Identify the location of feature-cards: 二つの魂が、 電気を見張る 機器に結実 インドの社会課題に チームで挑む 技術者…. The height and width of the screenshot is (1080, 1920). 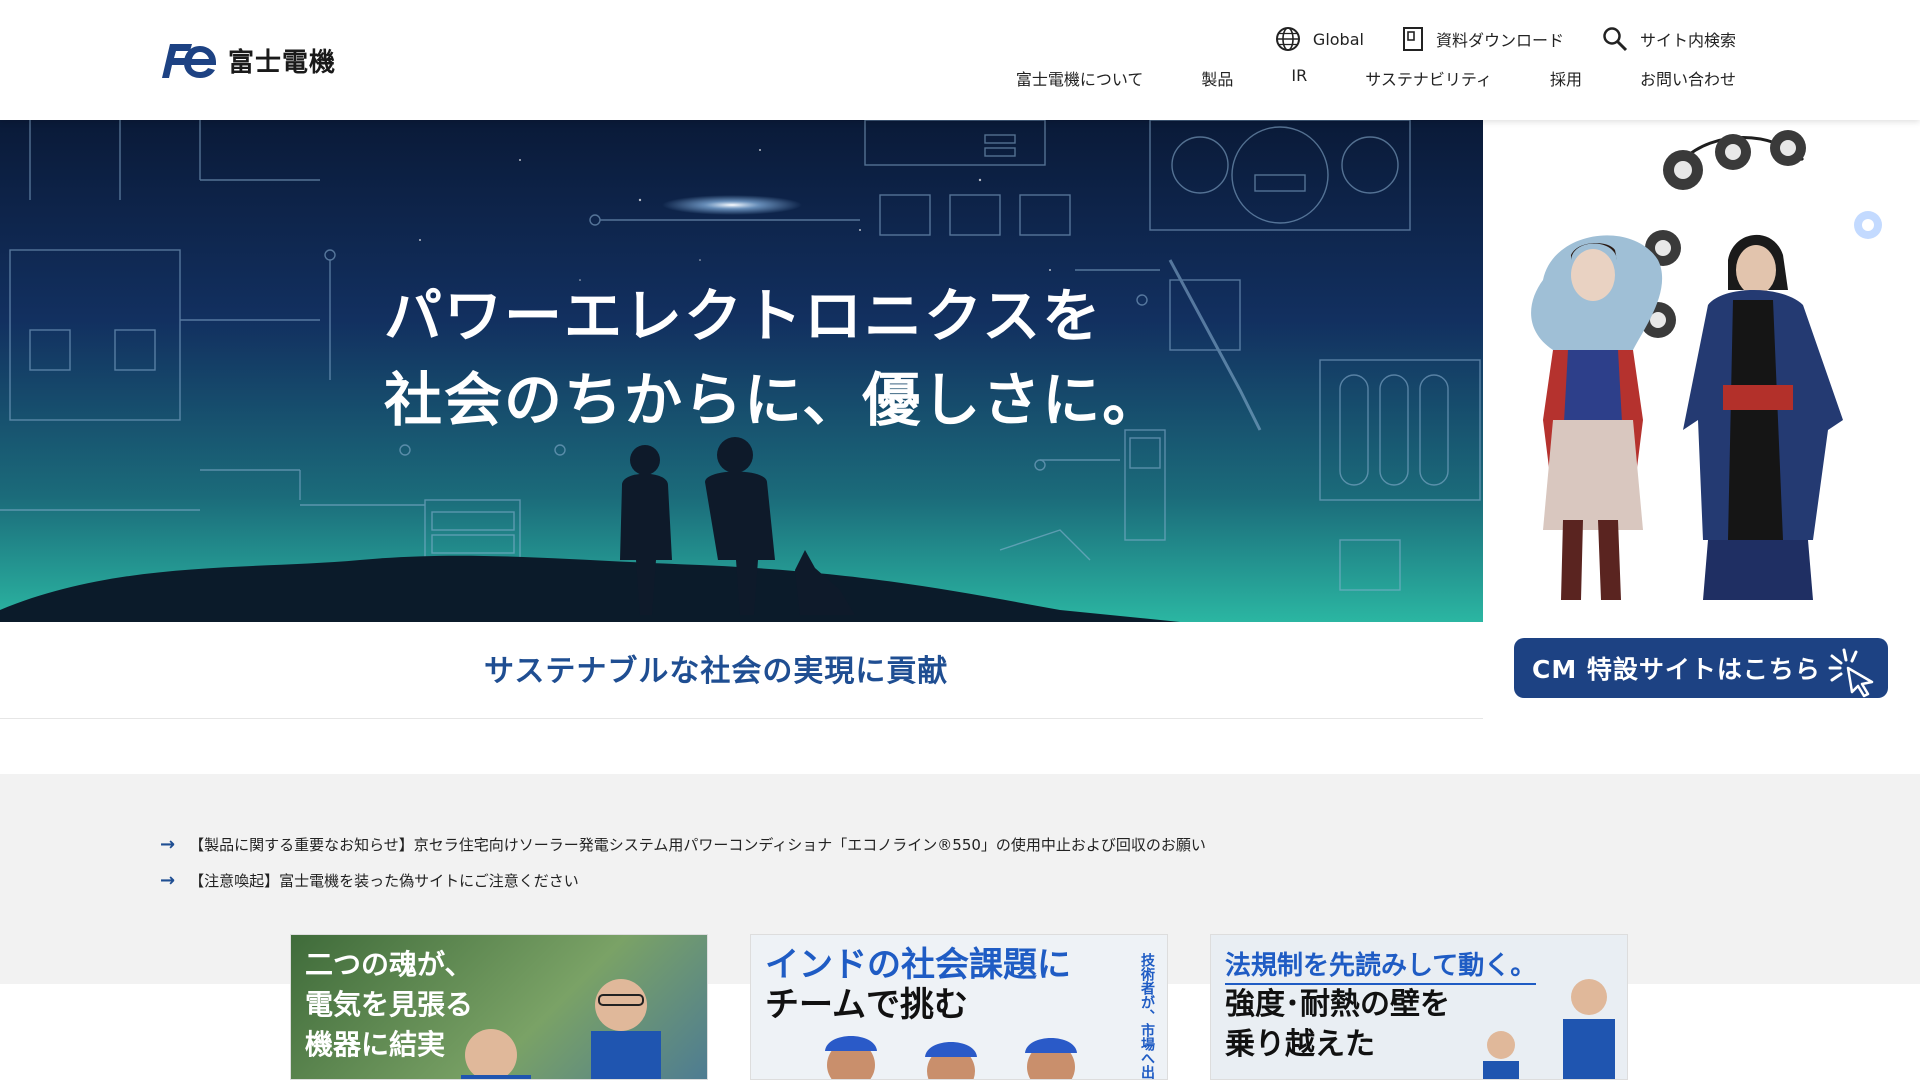
(960, 1007).